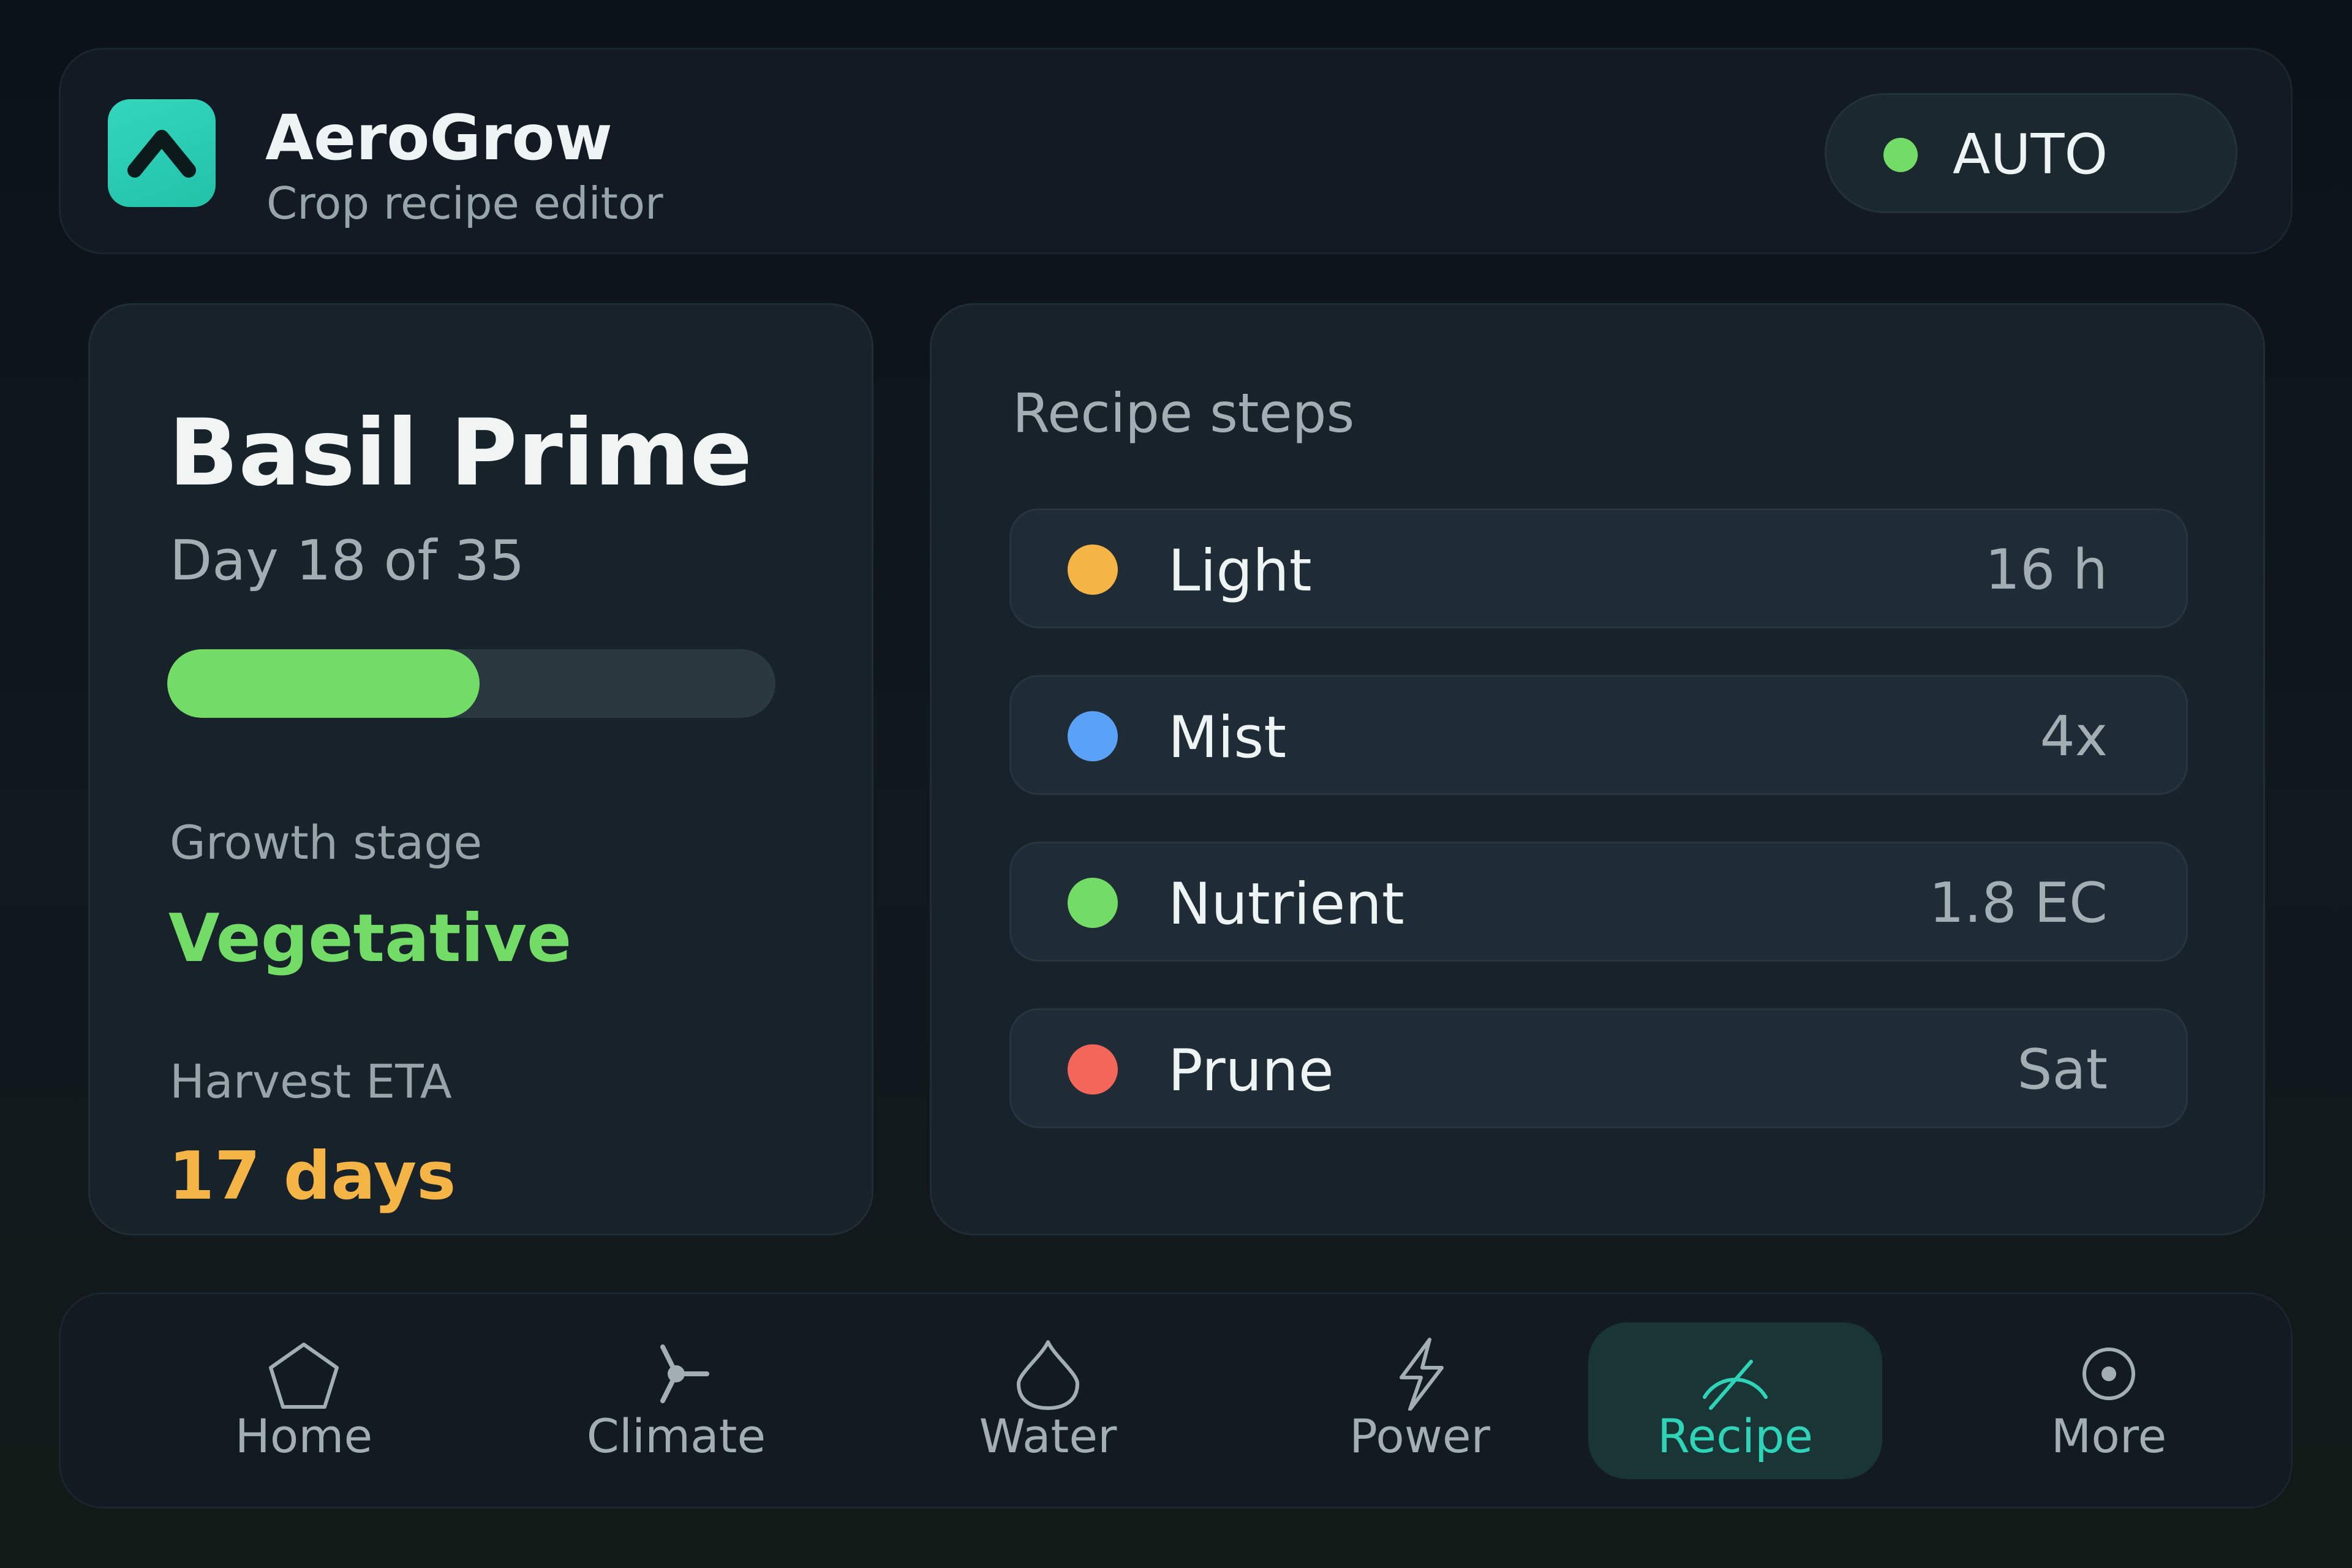 The image size is (2352, 1568). What do you see at coordinates (1736, 1436) in the screenshot?
I see `nav-label: Recipe` at bounding box center [1736, 1436].